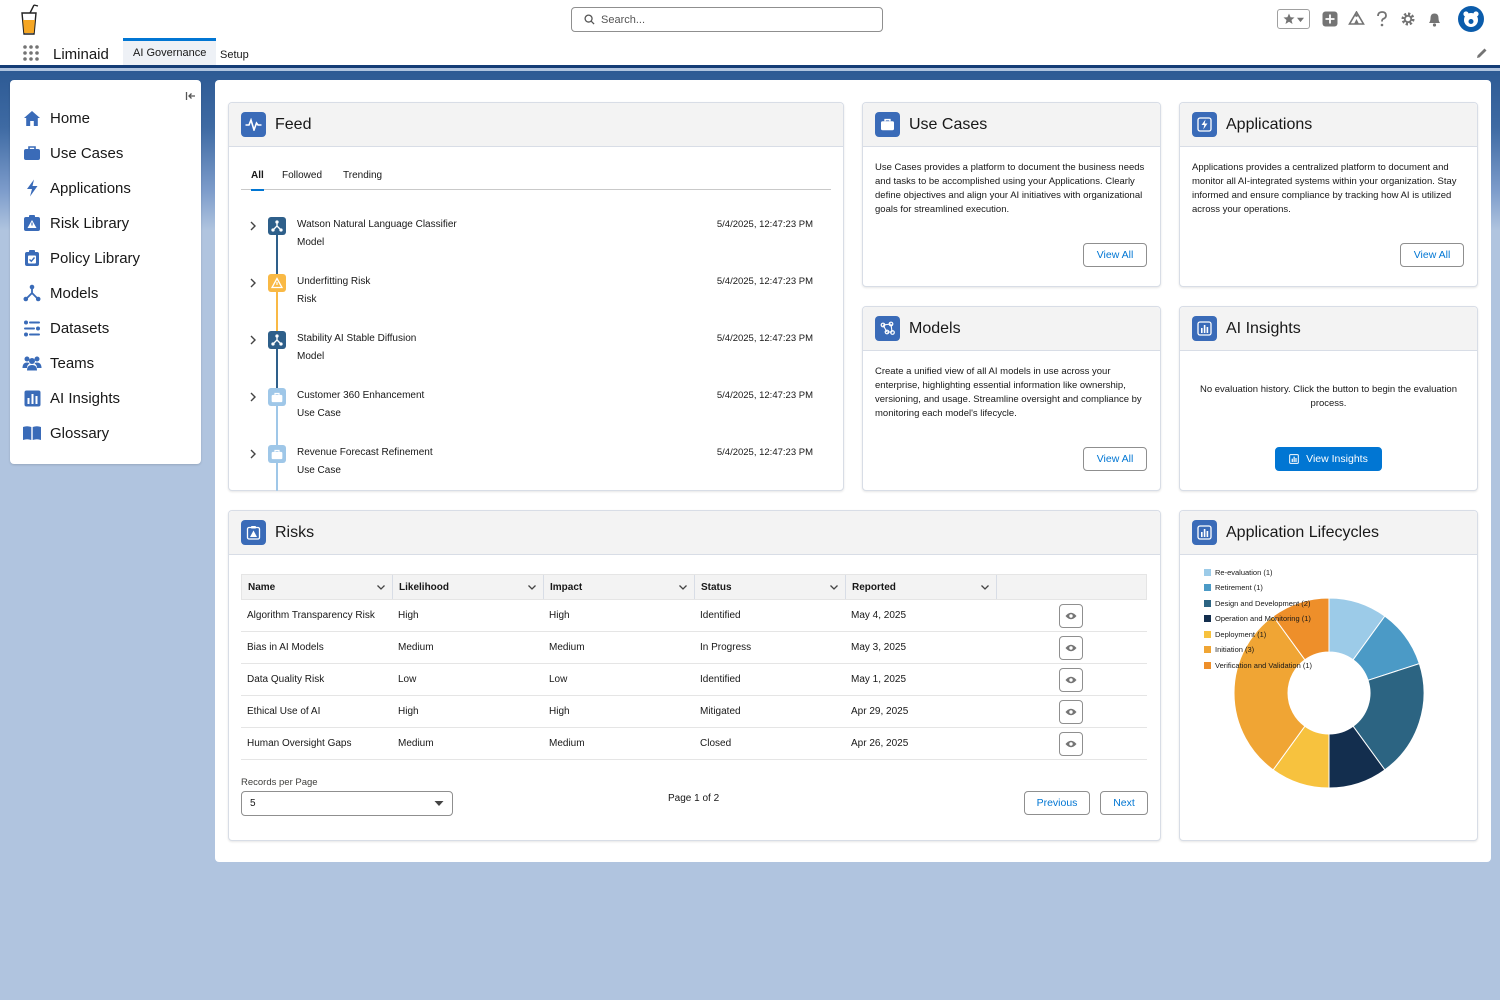 Image resolution: width=1500 pixels, height=1000 pixels. I want to click on next-page-button: Next, so click(1124, 803).